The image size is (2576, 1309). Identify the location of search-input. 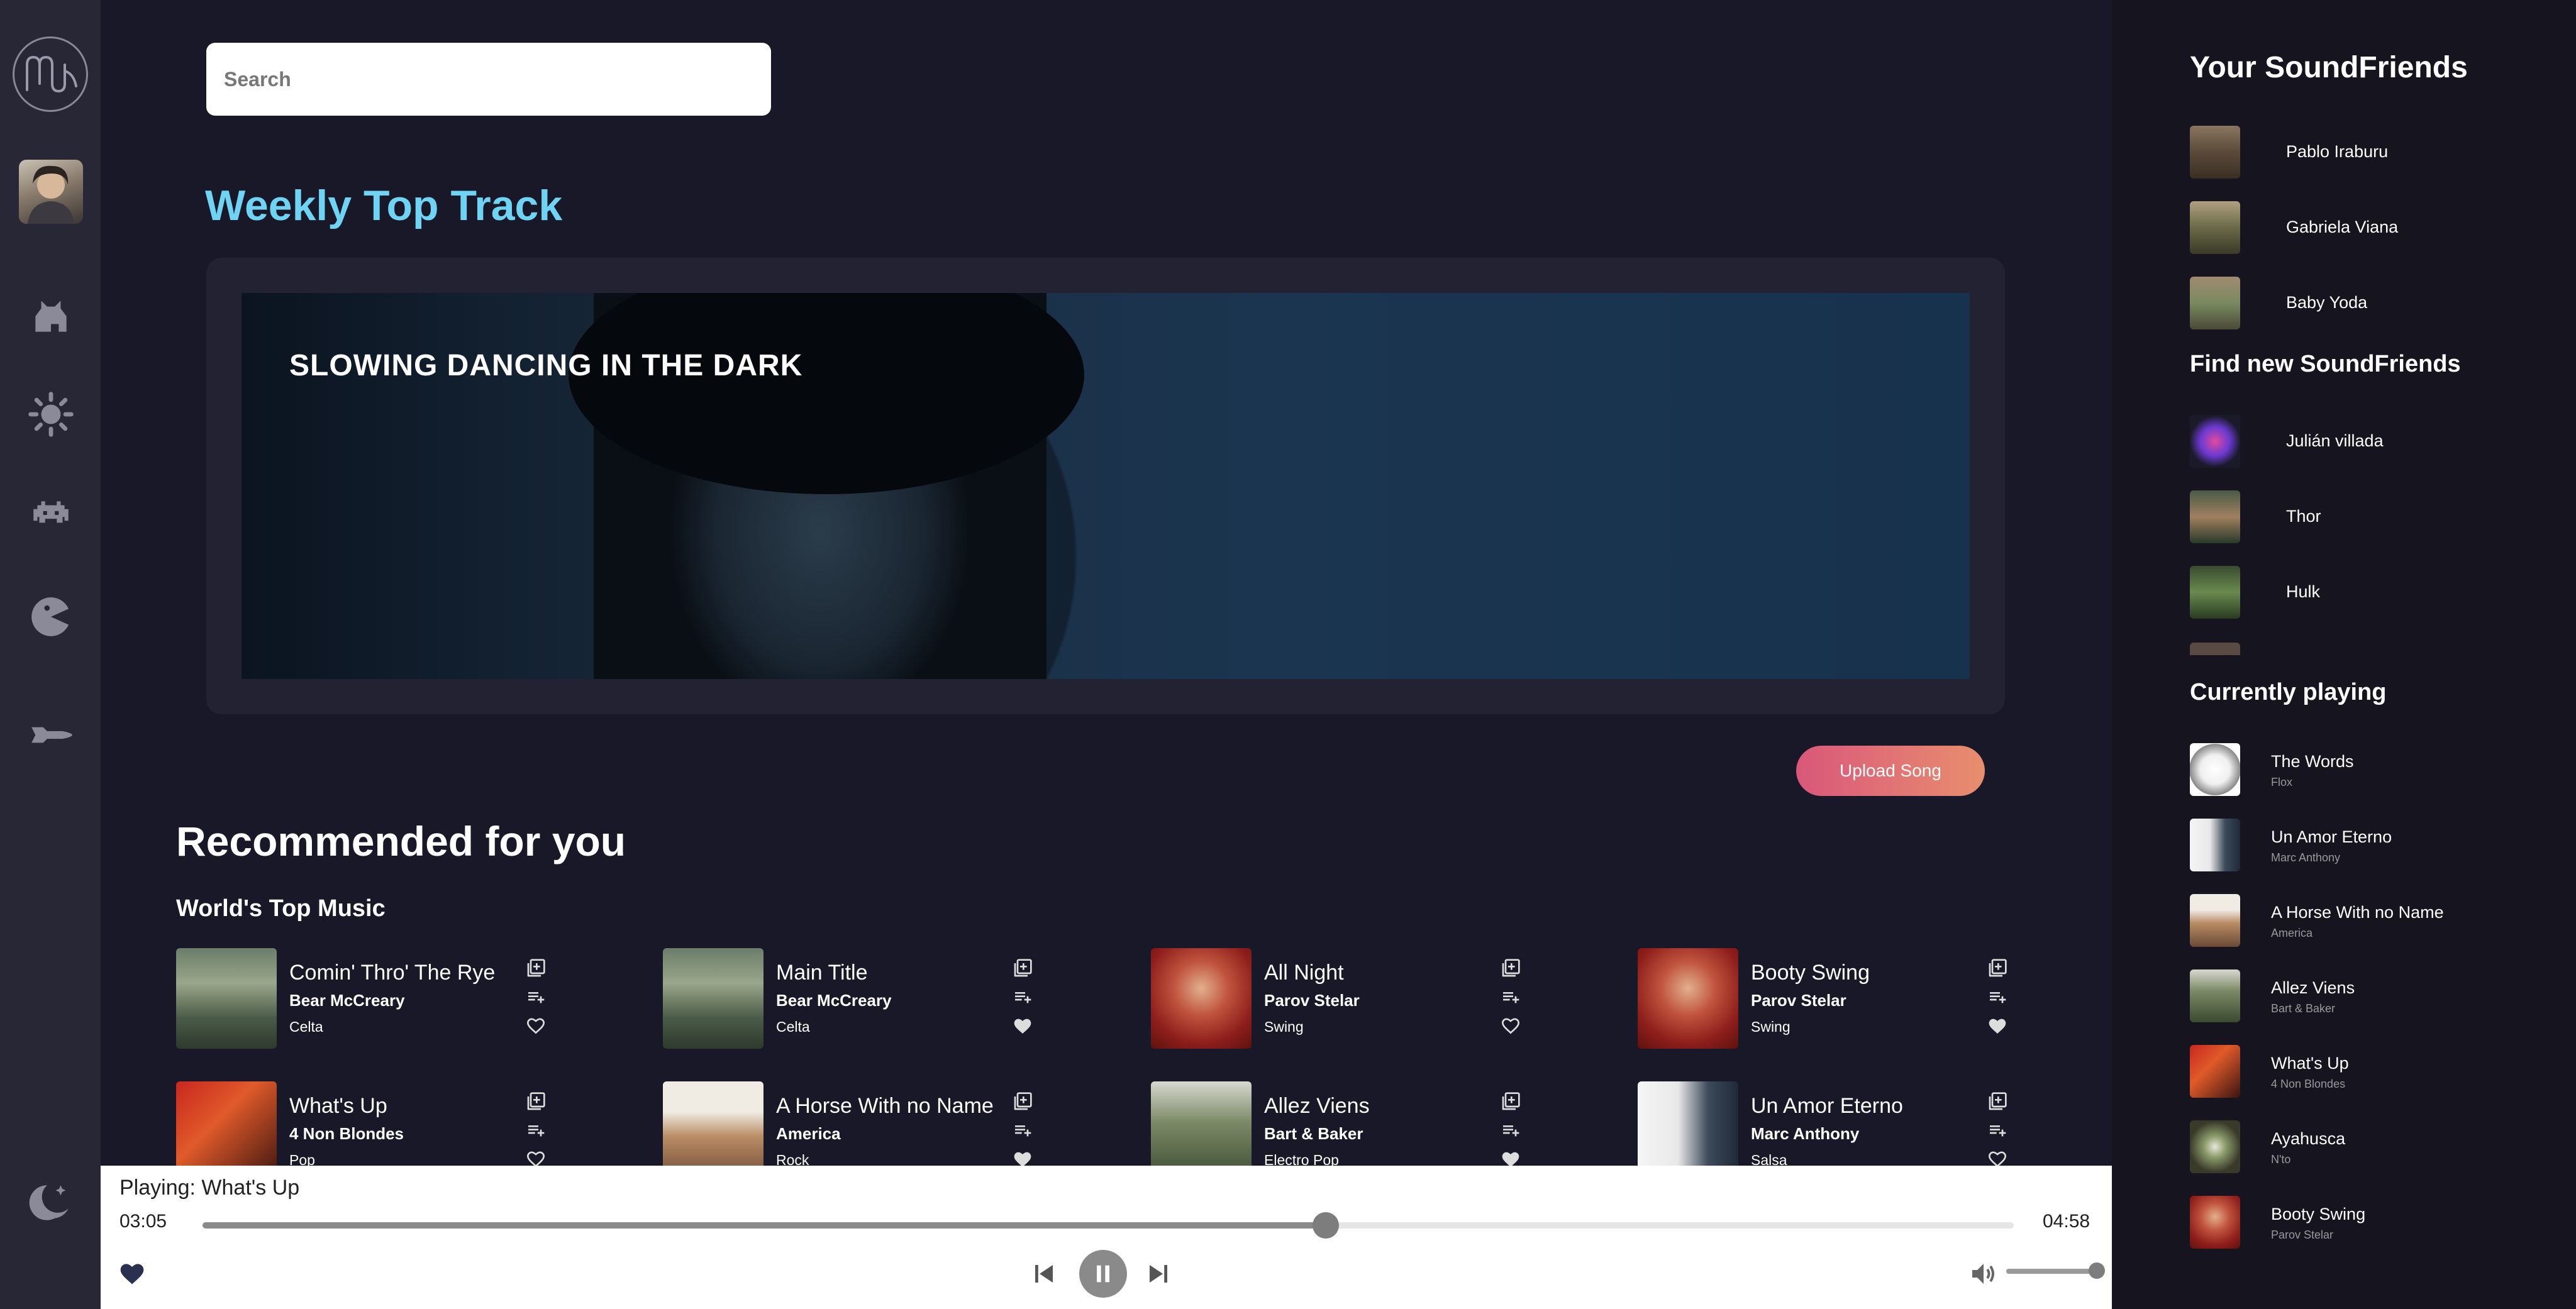
(488, 79).